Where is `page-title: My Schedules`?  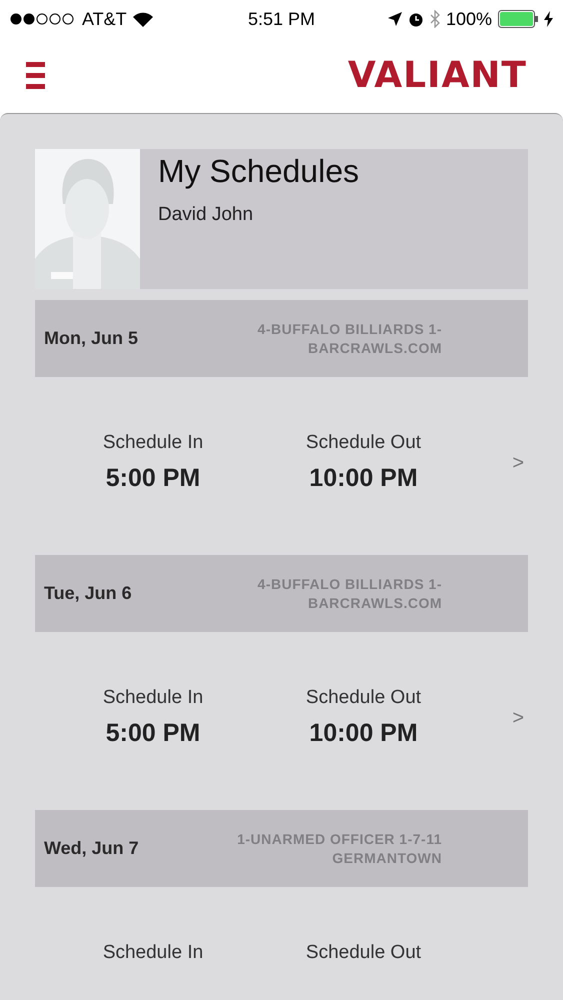 page-title: My Schedules is located at coordinates (258, 171).